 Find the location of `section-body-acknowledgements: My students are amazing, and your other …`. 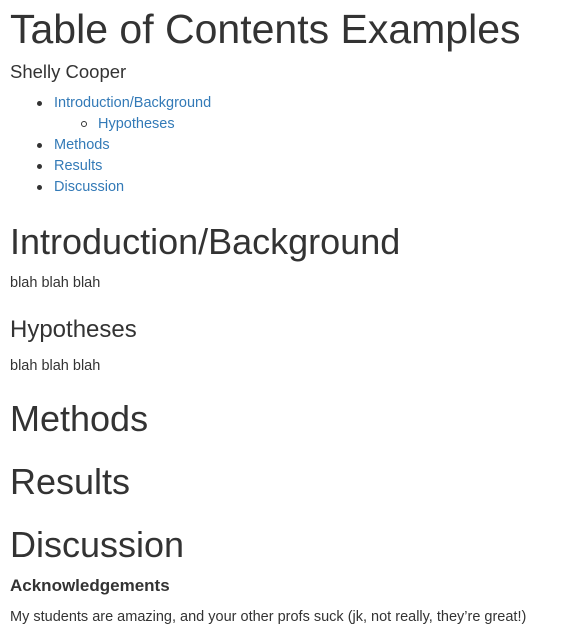

section-body-acknowledgements: My students are amazing, and your other … is located at coordinates (268, 617).